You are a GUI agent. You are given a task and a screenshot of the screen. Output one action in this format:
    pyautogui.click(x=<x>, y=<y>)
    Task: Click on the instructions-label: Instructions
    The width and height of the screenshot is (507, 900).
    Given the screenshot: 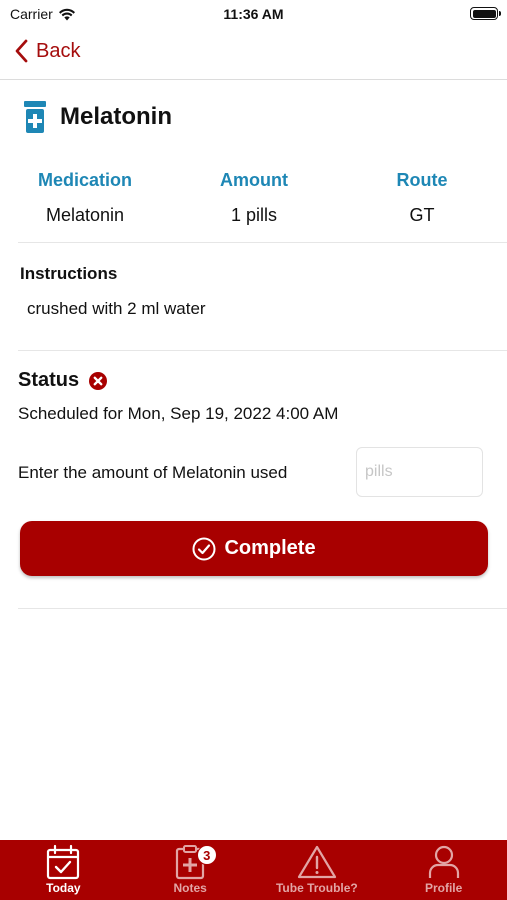 What is the action you would take?
    pyautogui.click(x=69, y=273)
    